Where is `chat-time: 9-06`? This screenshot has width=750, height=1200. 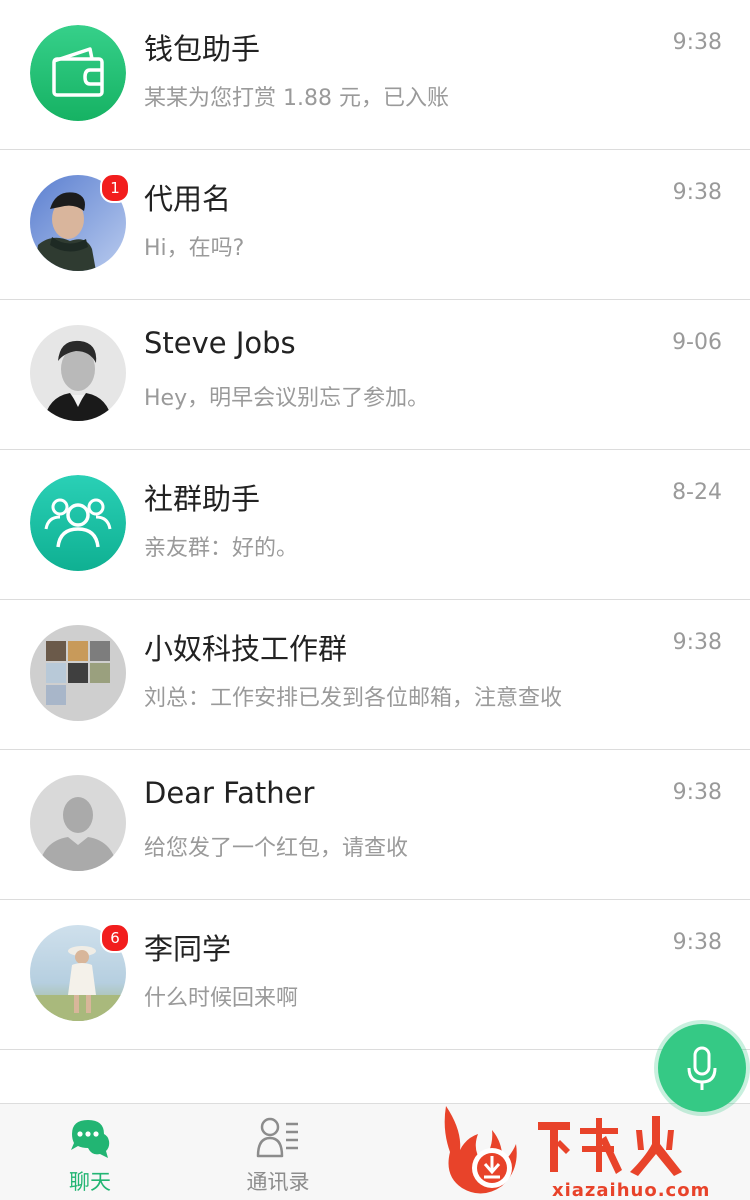 chat-time: 9-06 is located at coordinates (697, 342).